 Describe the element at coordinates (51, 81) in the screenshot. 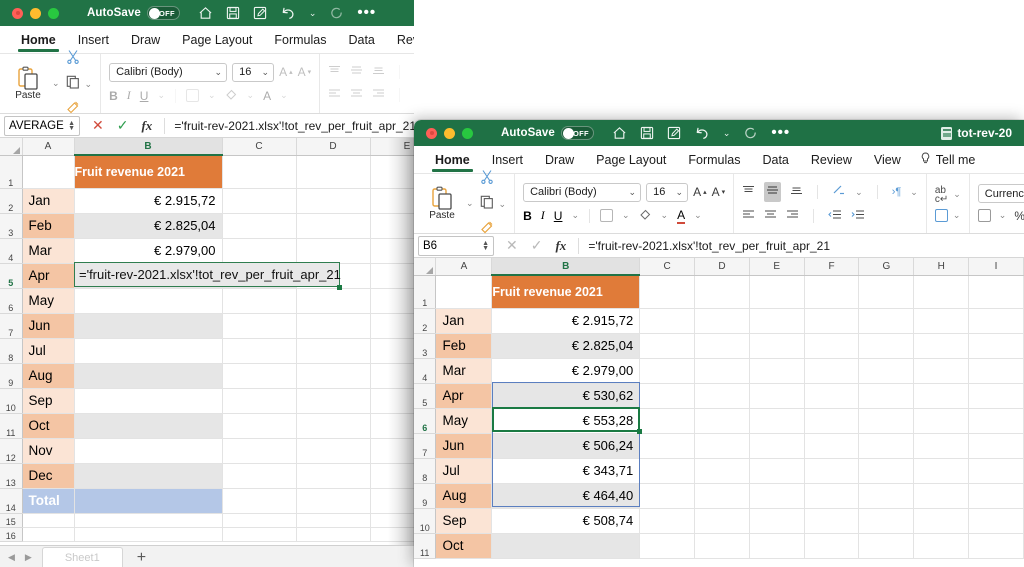

I see `clipboard-group-back: Paste ⌄ ⌄` at that location.